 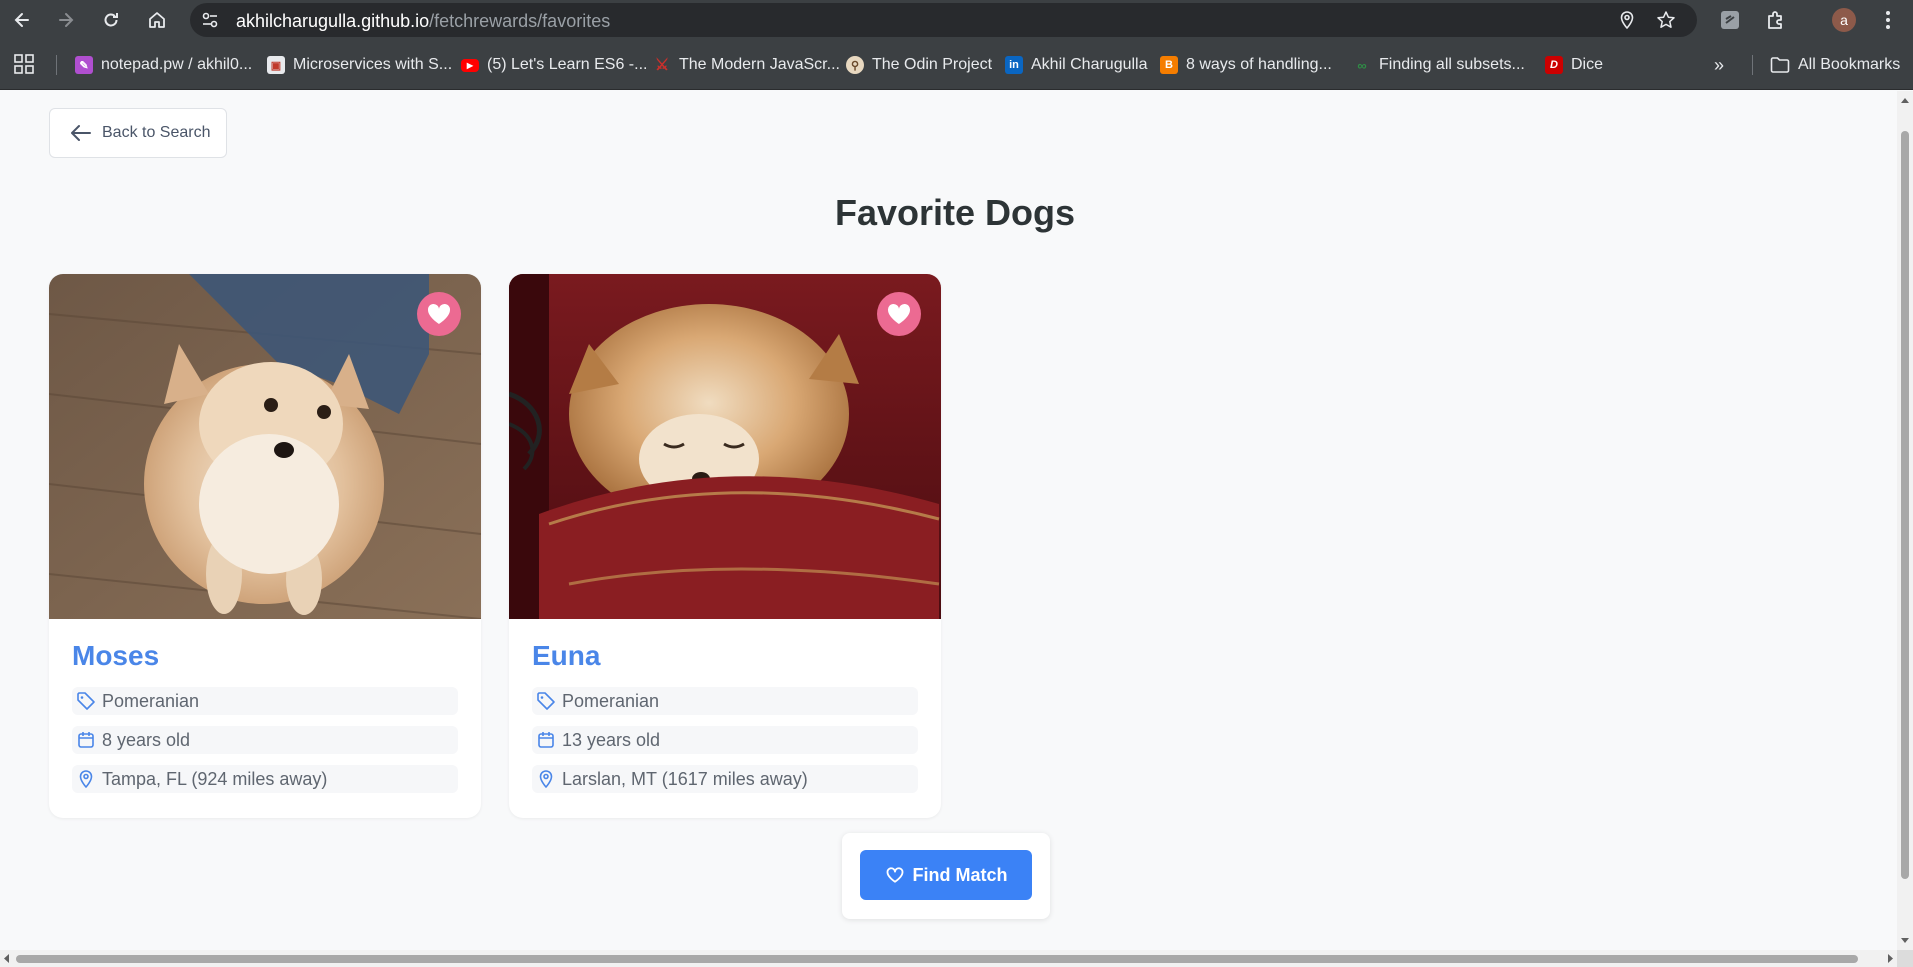 I want to click on find-match-panel: Find Match, so click(x=946, y=876).